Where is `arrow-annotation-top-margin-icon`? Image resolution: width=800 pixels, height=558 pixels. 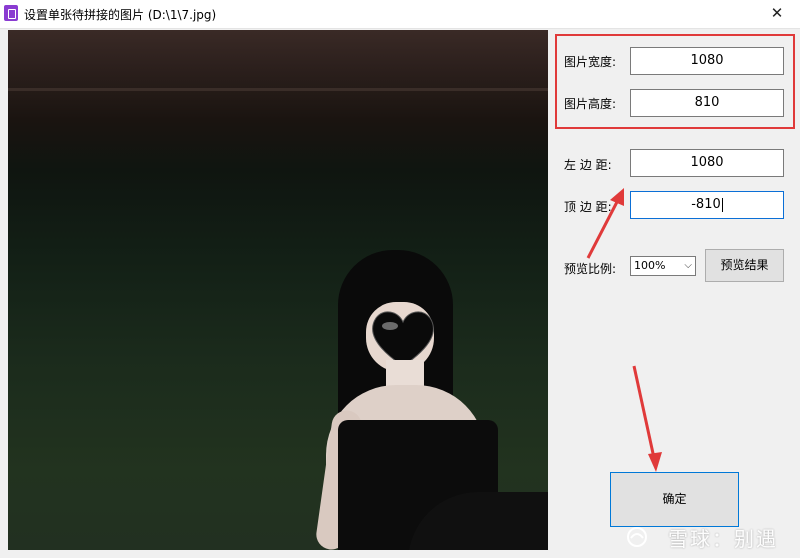
arrow-annotation-top-margin-icon is located at coordinates (605, 223).